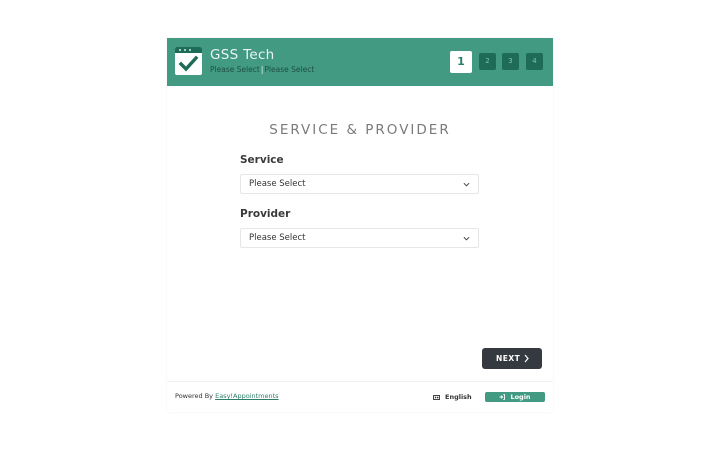  Describe the element at coordinates (194, 396) in the screenshot. I see `powered-by-text: Powered By` at that location.